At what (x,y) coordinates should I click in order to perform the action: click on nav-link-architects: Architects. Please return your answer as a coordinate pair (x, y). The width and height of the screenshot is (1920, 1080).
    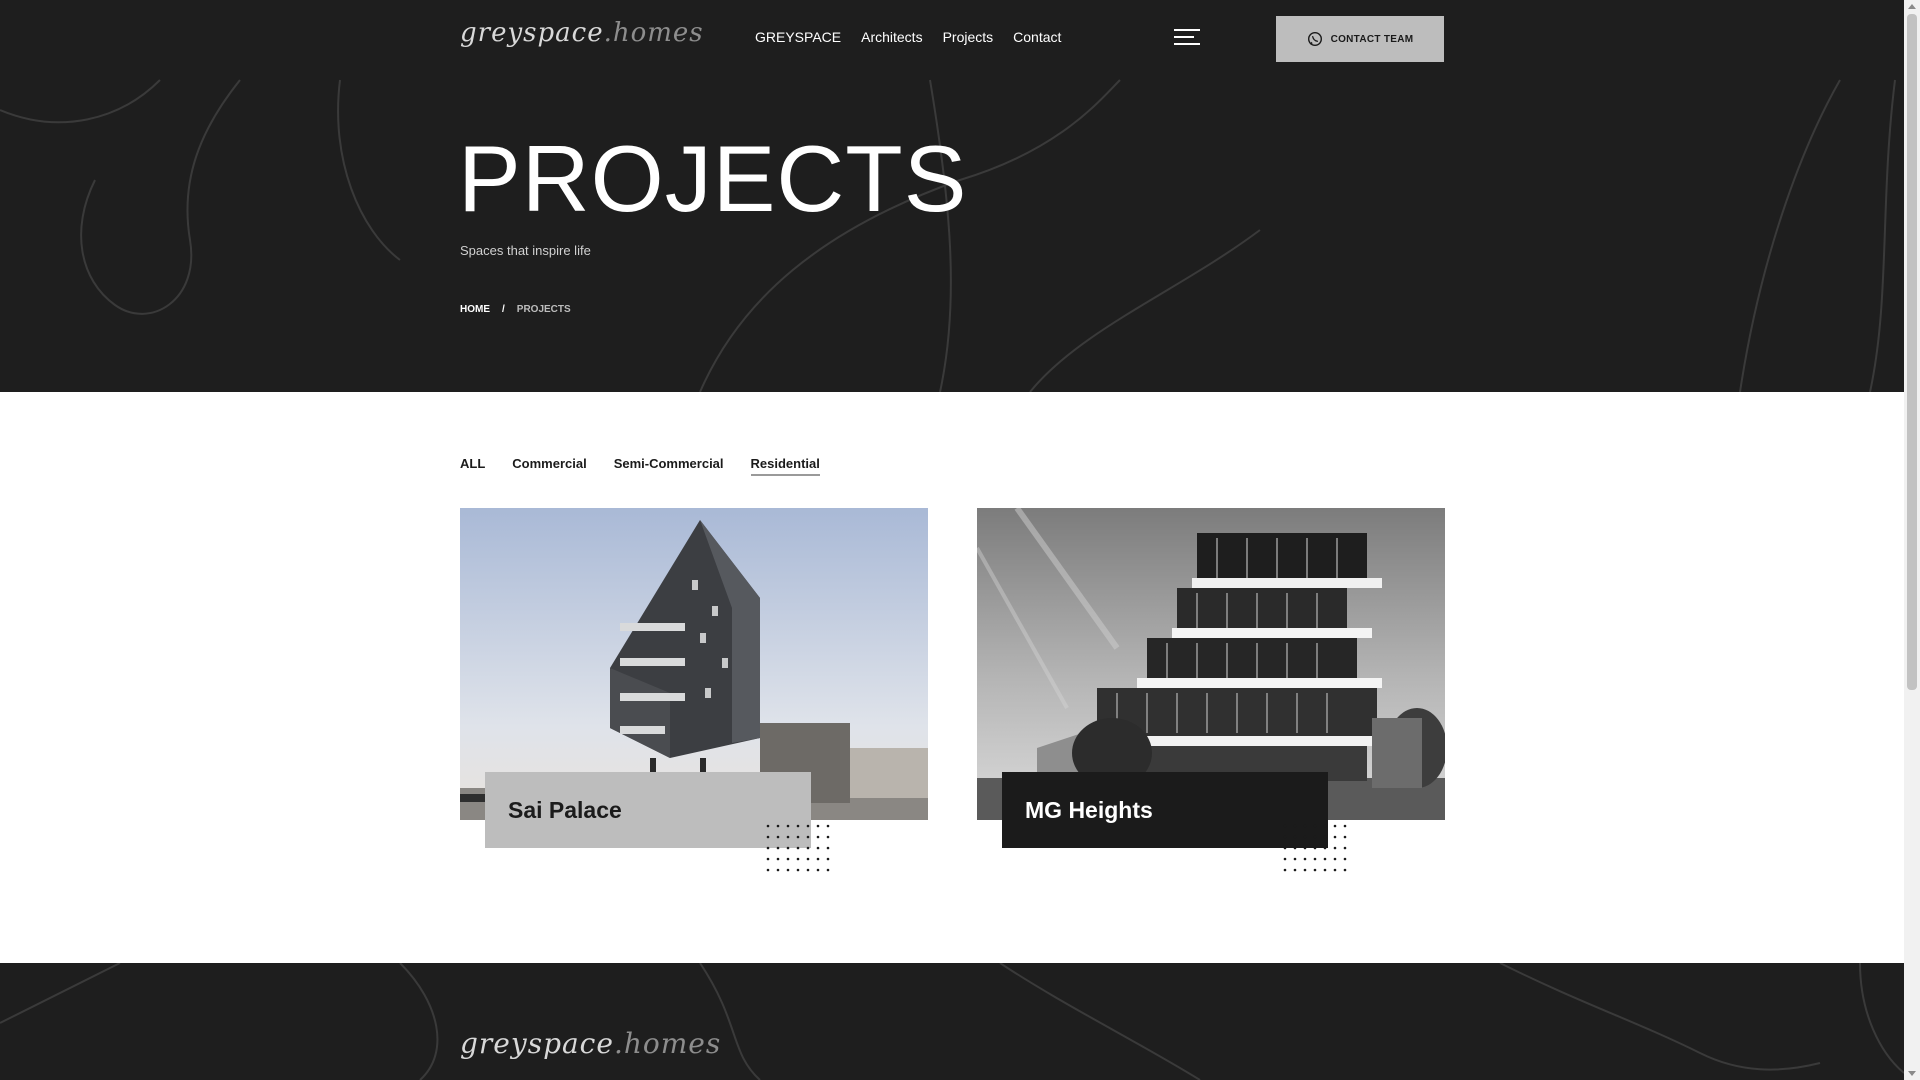
    Looking at the image, I should click on (891, 37).